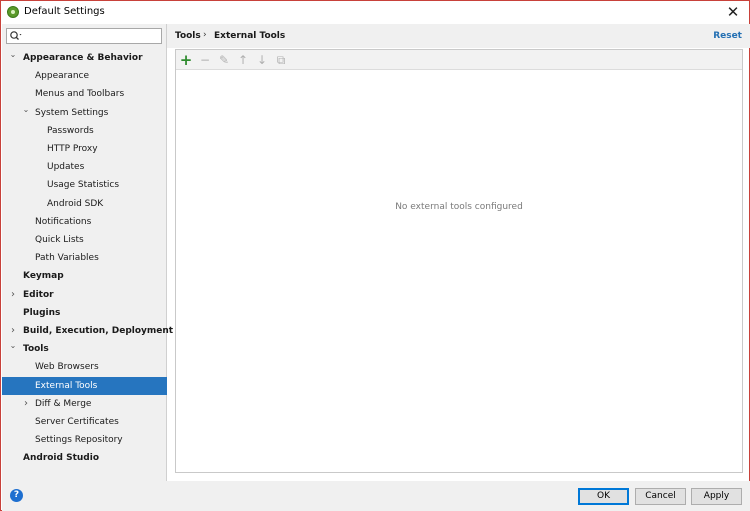 This screenshot has height=511, width=750. I want to click on search-input, so click(84, 36).